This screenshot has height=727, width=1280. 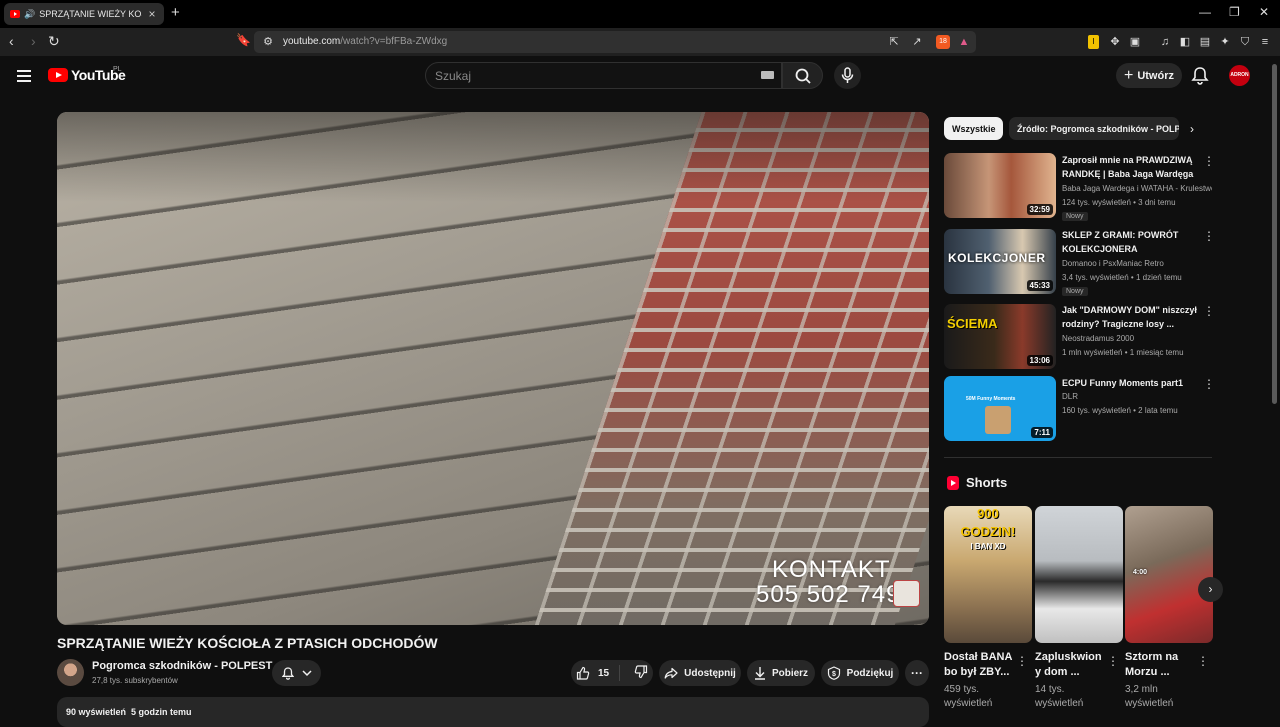 What do you see at coordinates (117, 69) in the screenshot?
I see `country-code: PL` at bounding box center [117, 69].